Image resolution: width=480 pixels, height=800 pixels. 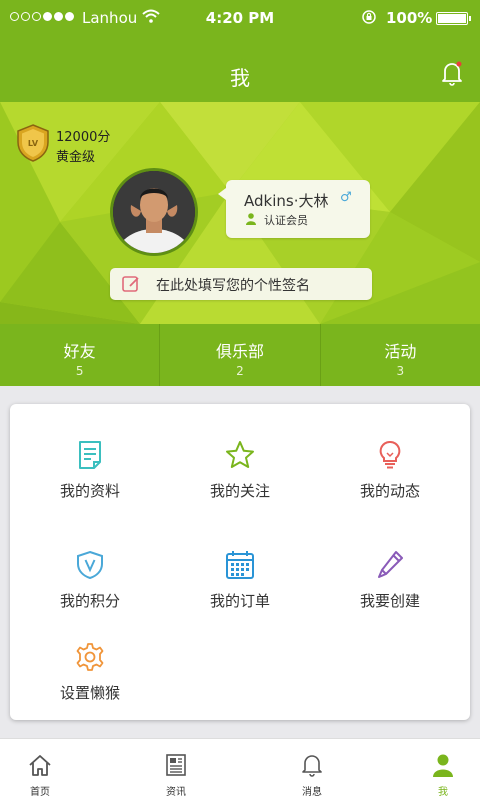 I want to click on stats-bar: 好友 5 俱乐部 2 活动 3, so click(x=240, y=355).